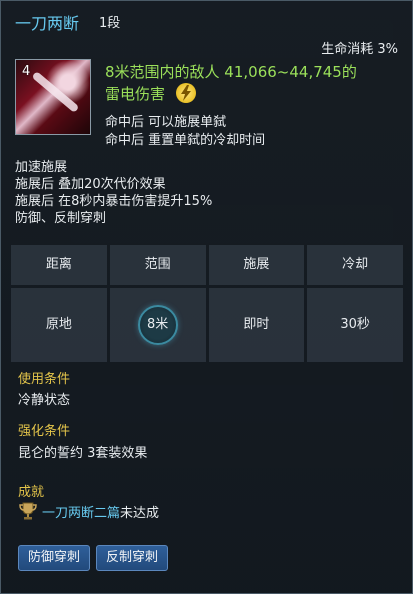 The height and width of the screenshot is (594, 413). I want to click on stat-value-range-cell: 8米, so click(157, 325).